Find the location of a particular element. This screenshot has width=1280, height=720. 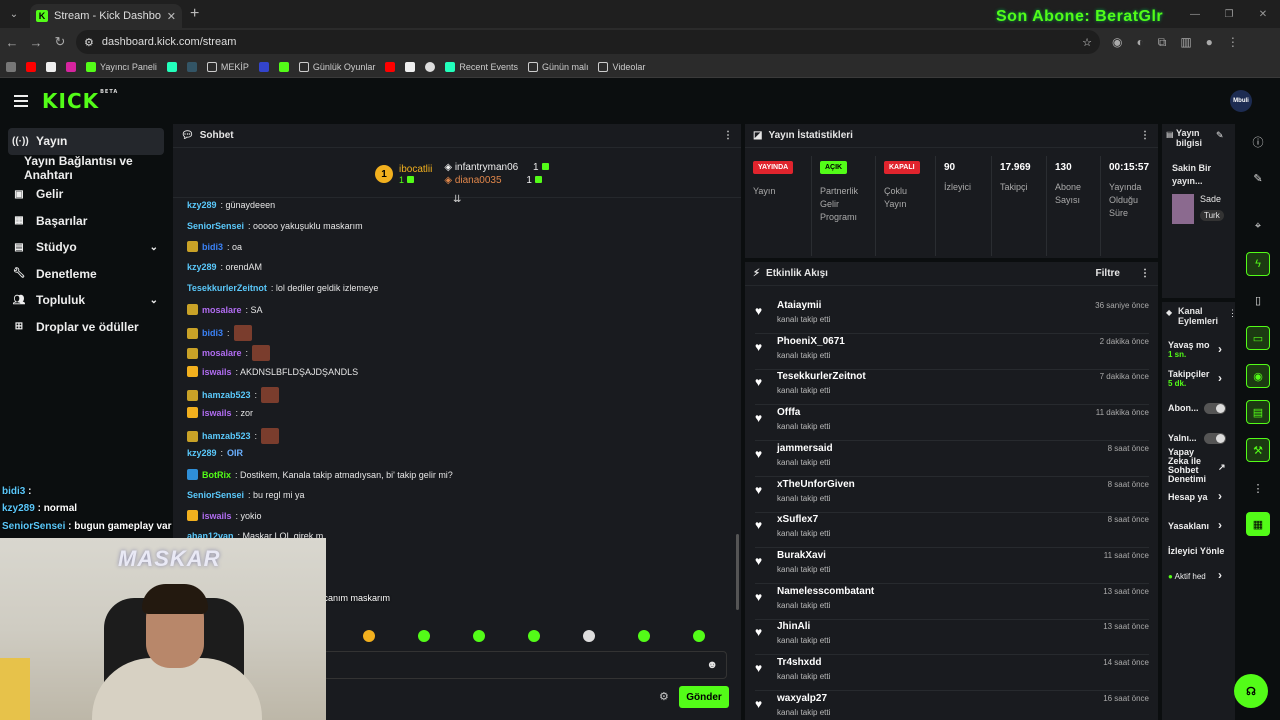

info-icon: ⓘ is located at coordinates (1258, 142).